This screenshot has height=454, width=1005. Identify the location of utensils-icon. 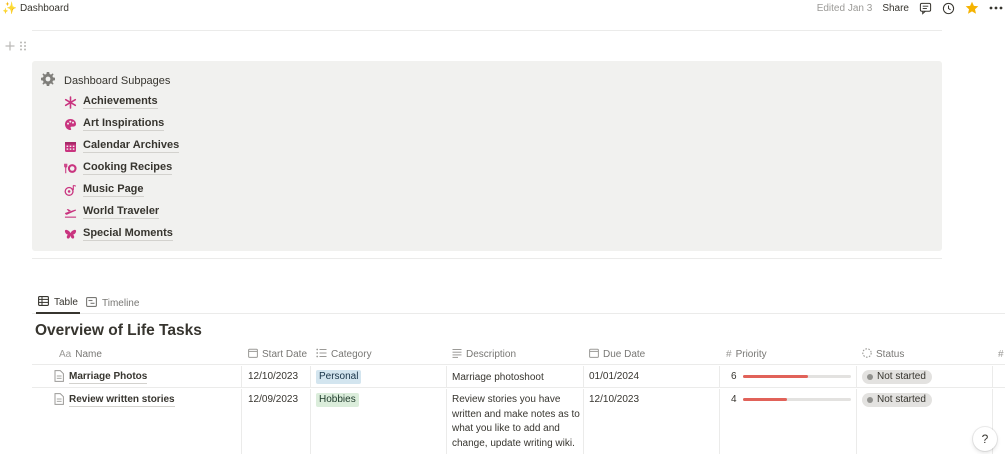
(70, 168).